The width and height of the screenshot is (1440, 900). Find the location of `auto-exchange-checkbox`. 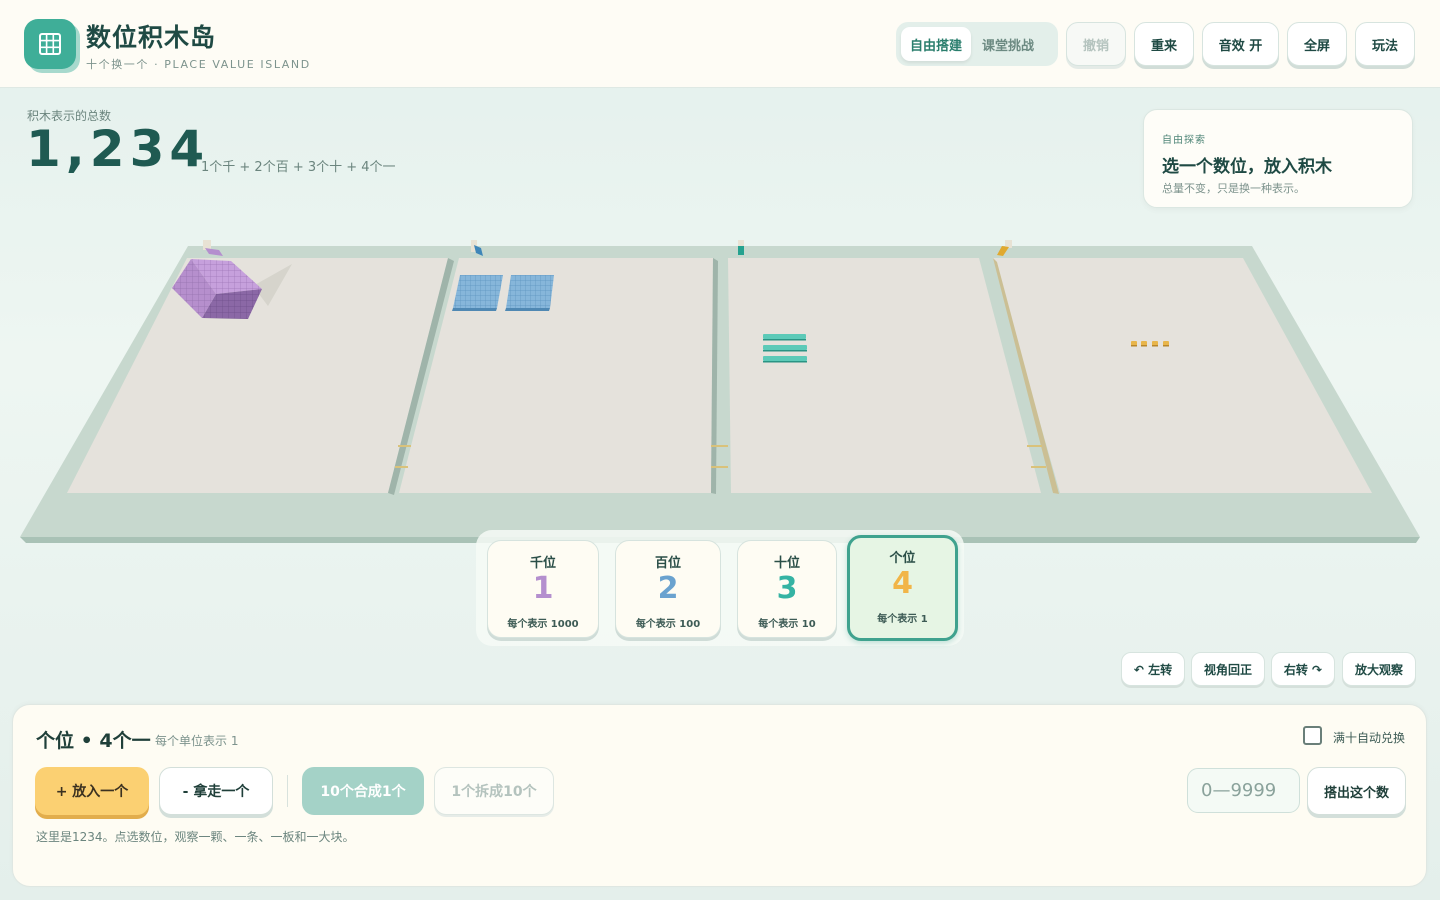

auto-exchange-checkbox is located at coordinates (1312, 735).